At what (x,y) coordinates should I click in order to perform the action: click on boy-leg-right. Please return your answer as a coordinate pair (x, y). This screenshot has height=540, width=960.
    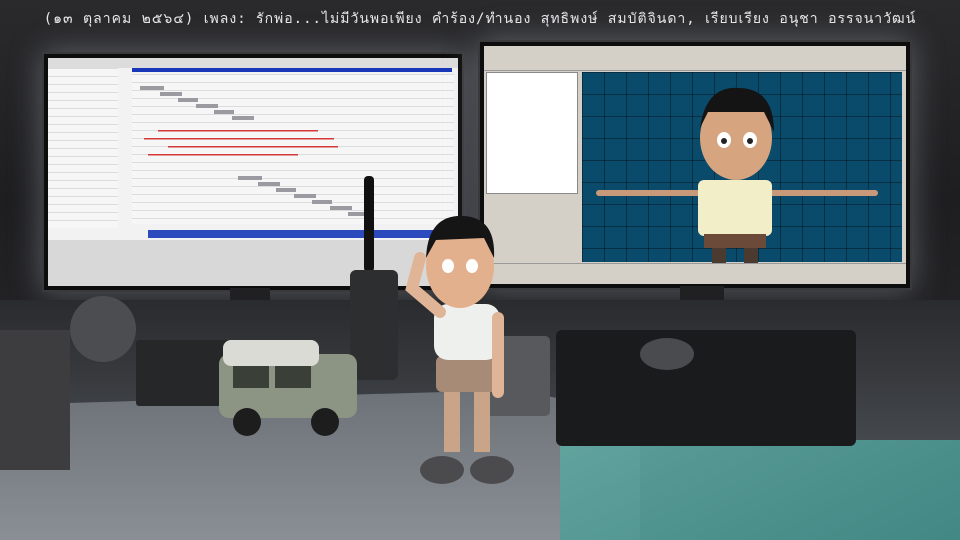
    Looking at the image, I should click on (482, 420).